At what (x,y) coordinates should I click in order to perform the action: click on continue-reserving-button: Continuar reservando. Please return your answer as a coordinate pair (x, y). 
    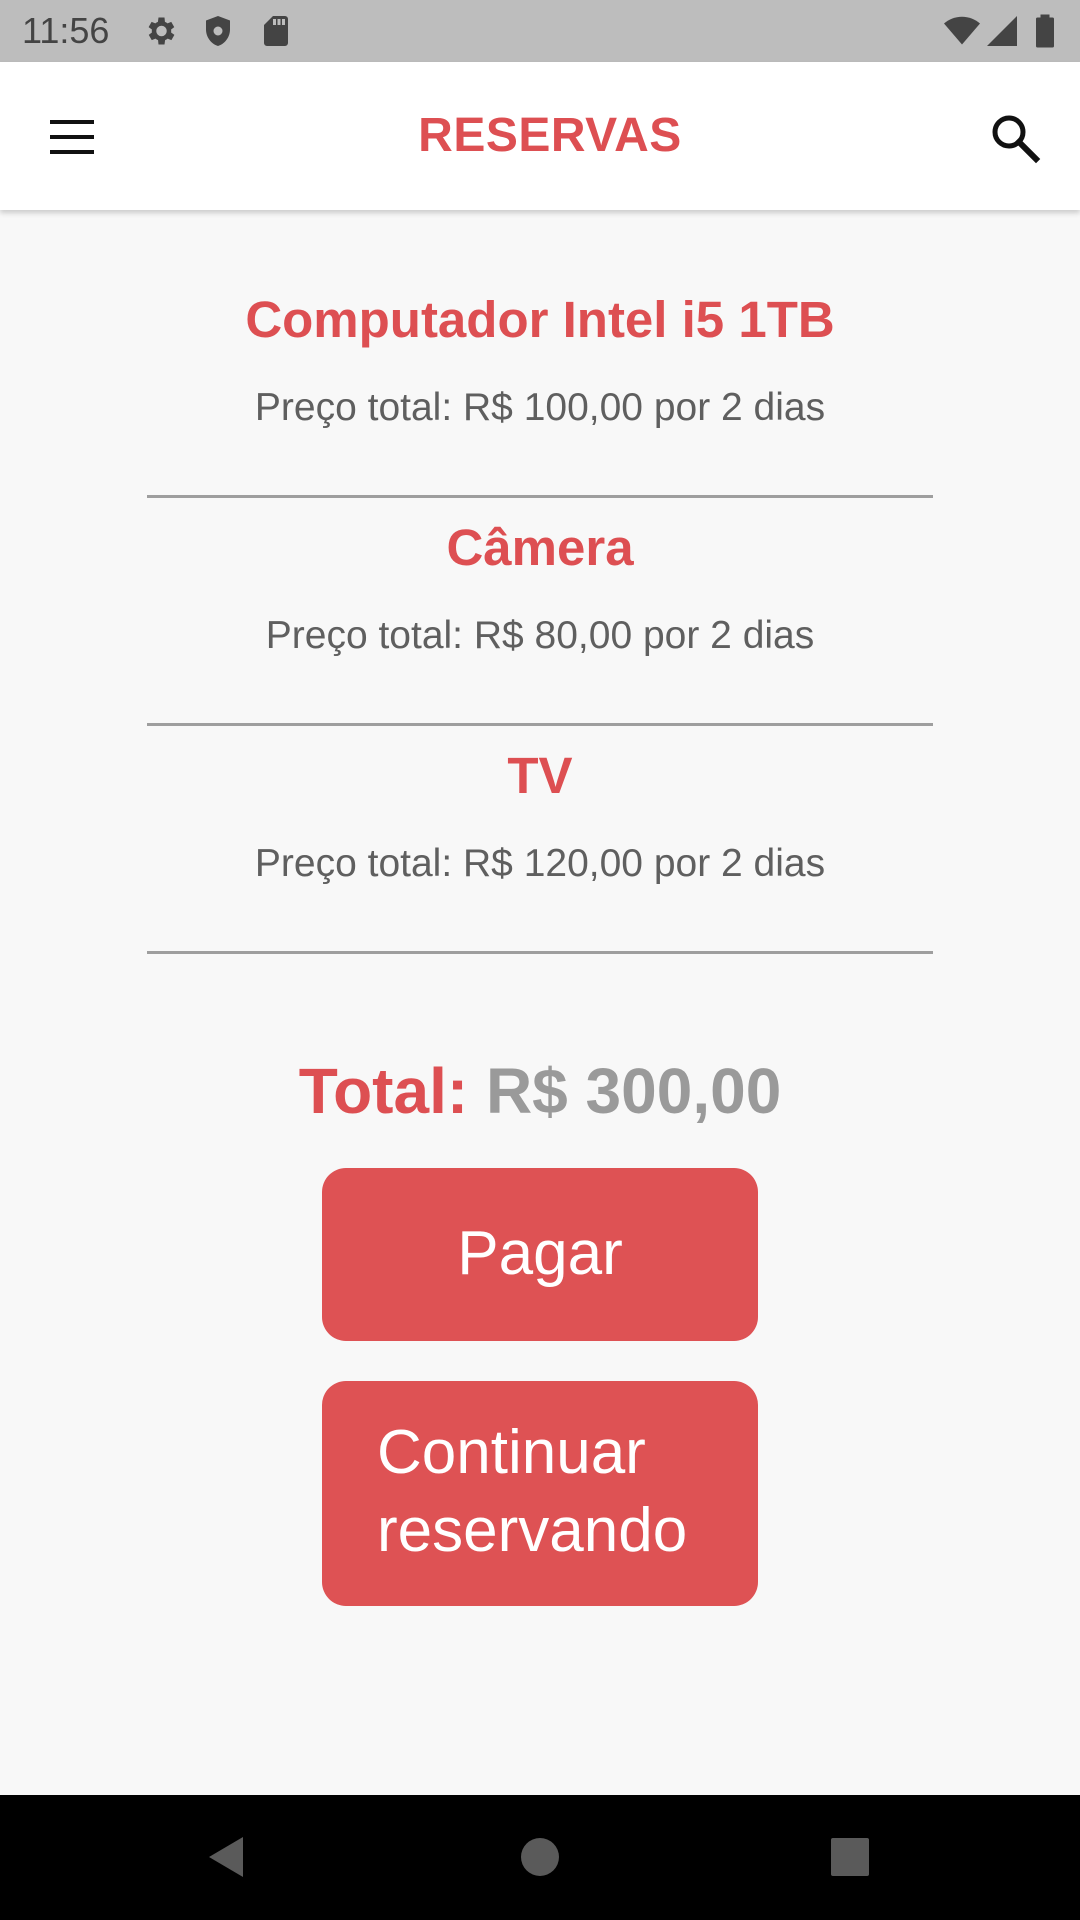
    Looking at the image, I should click on (540, 1493).